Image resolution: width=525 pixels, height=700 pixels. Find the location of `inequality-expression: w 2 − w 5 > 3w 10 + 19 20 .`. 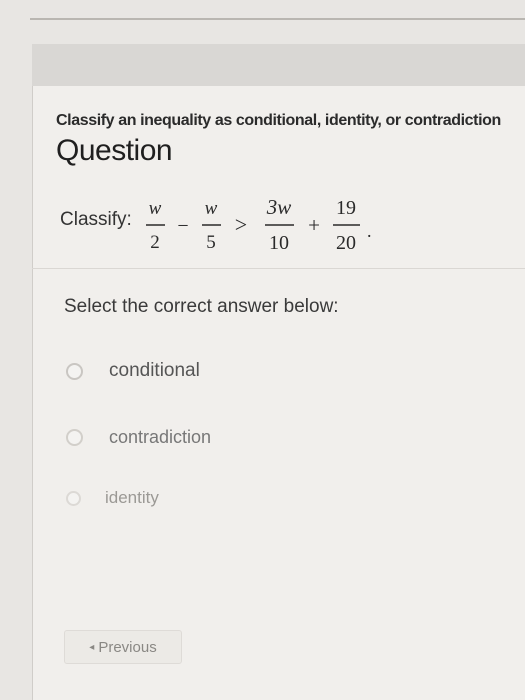

inequality-expression: w 2 − w 5 > 3w 10 + 19 20 . is located at coordinates (259, 224).